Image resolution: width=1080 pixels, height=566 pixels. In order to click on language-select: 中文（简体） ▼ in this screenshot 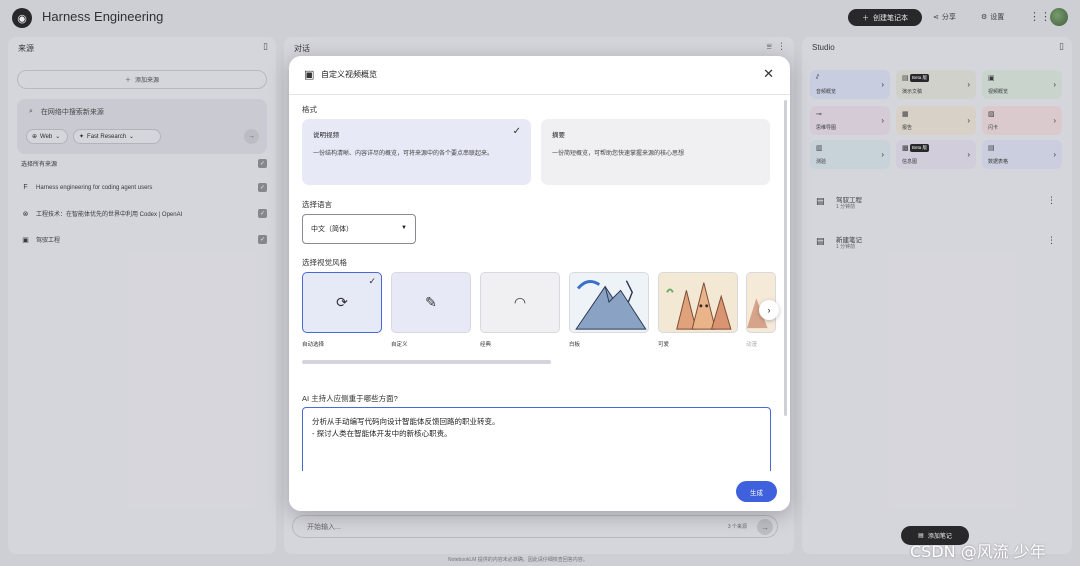, I will do `click(359, 229)`.